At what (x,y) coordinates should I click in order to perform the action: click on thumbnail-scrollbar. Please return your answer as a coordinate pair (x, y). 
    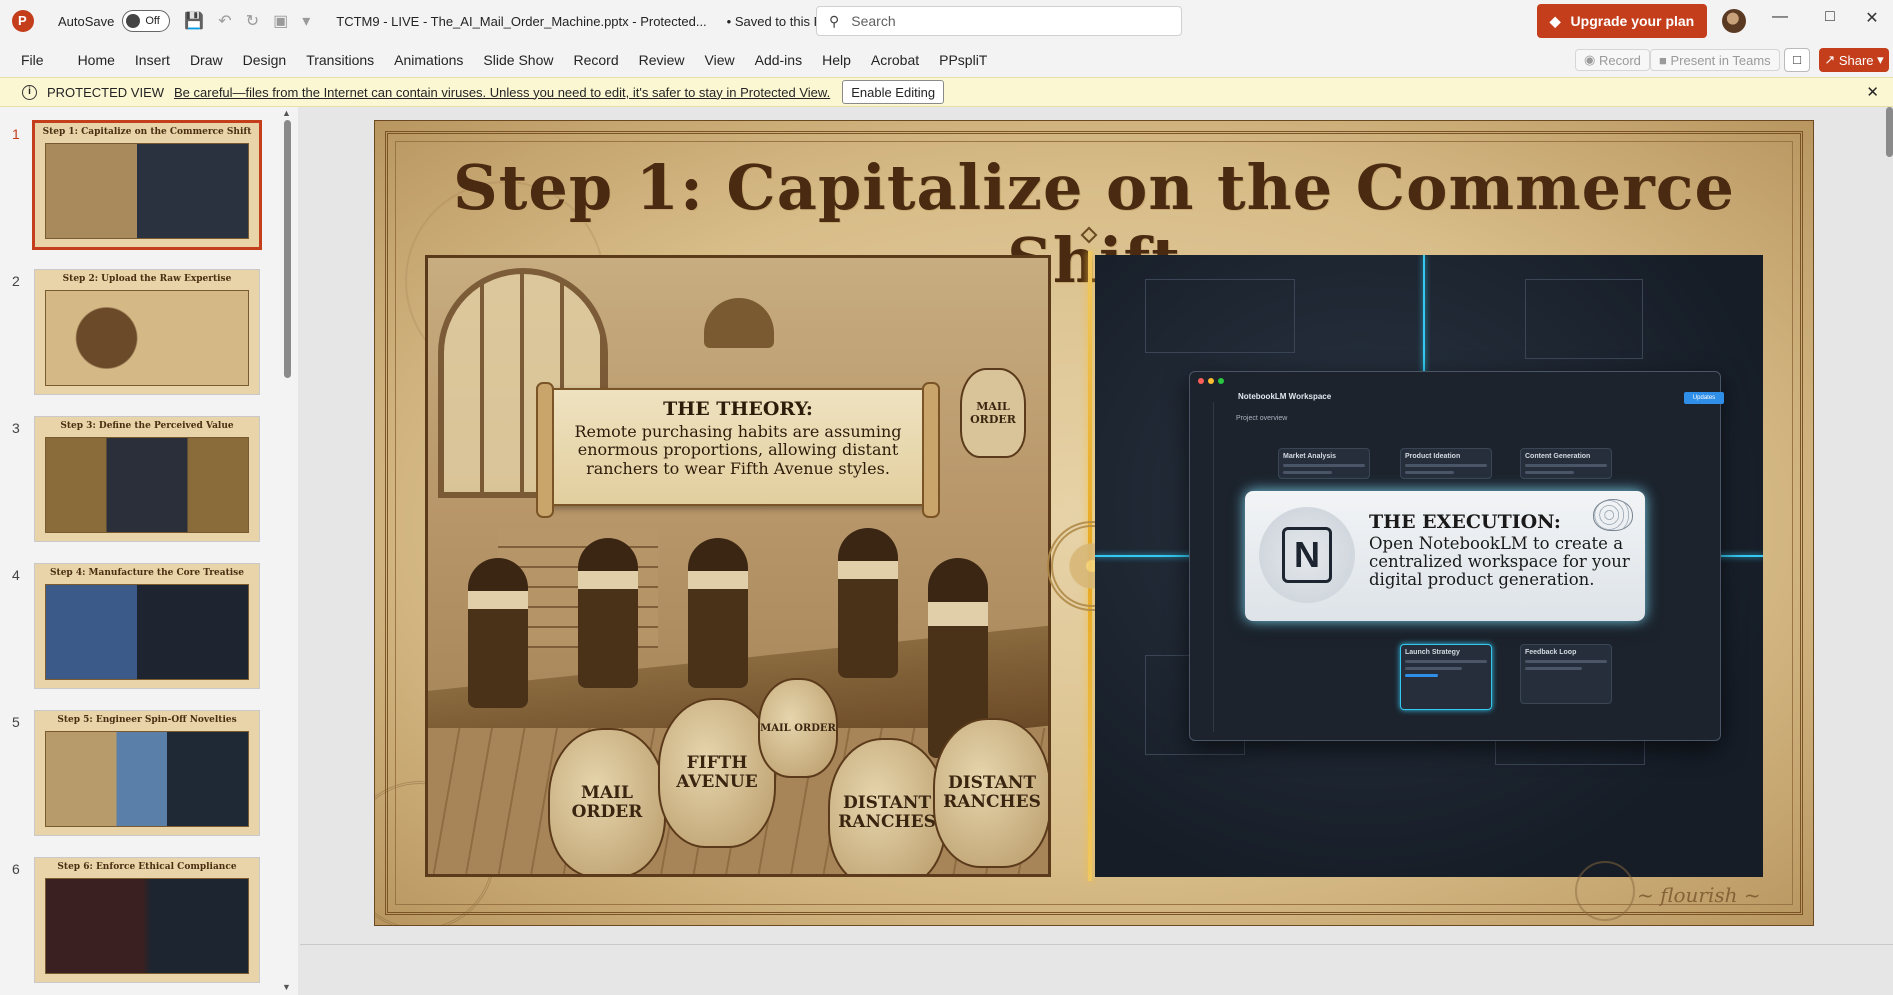
    Looking at the image, I should click on (287, 249).